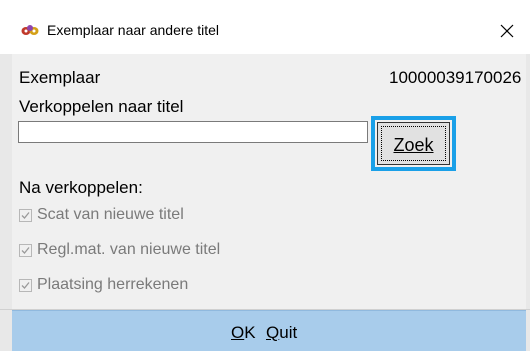 This screenshot has height=351, width=530. I want to click on option-plaatsing-herrekenen: Plaatsing herrekenen, so click(103, 285).